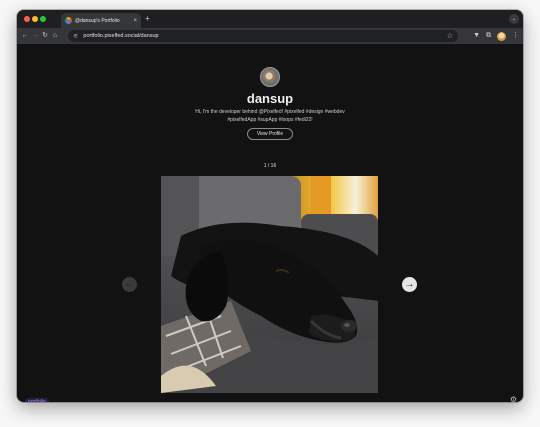 This screenshot has height=427, width=540. What do you see at coordinates (501, 36) in the screenshot?
I see `browser-profile-avatar` at bounding box center [501, 36].